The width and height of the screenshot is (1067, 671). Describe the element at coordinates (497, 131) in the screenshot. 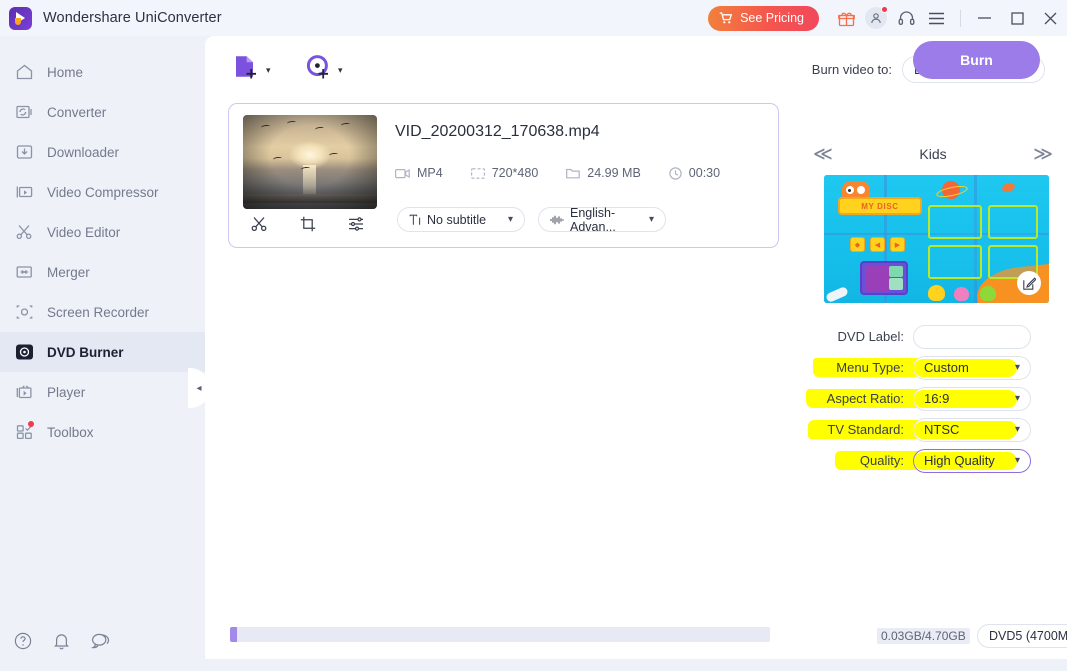

I see `file-name: VID_20200312_170638.mp4` at that location.